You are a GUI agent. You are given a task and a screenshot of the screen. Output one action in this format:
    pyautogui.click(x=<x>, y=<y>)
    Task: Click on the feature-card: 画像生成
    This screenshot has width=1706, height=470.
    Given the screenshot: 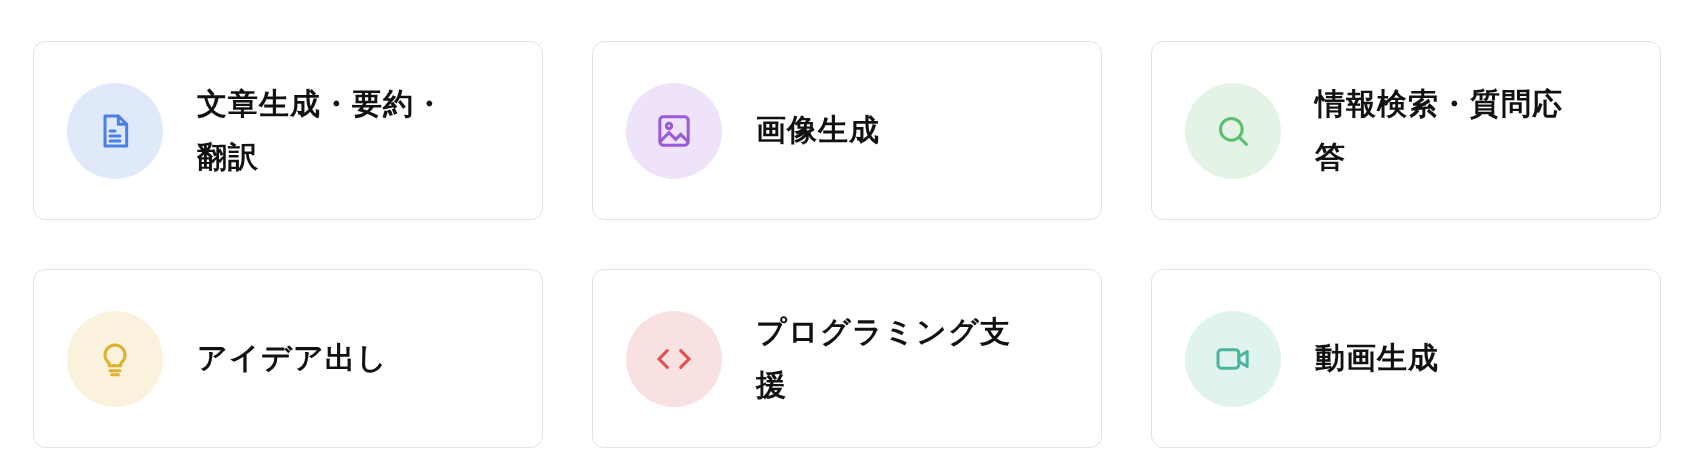 What is the action you would take?
    pyautogui.click(x=847, y=130)
    